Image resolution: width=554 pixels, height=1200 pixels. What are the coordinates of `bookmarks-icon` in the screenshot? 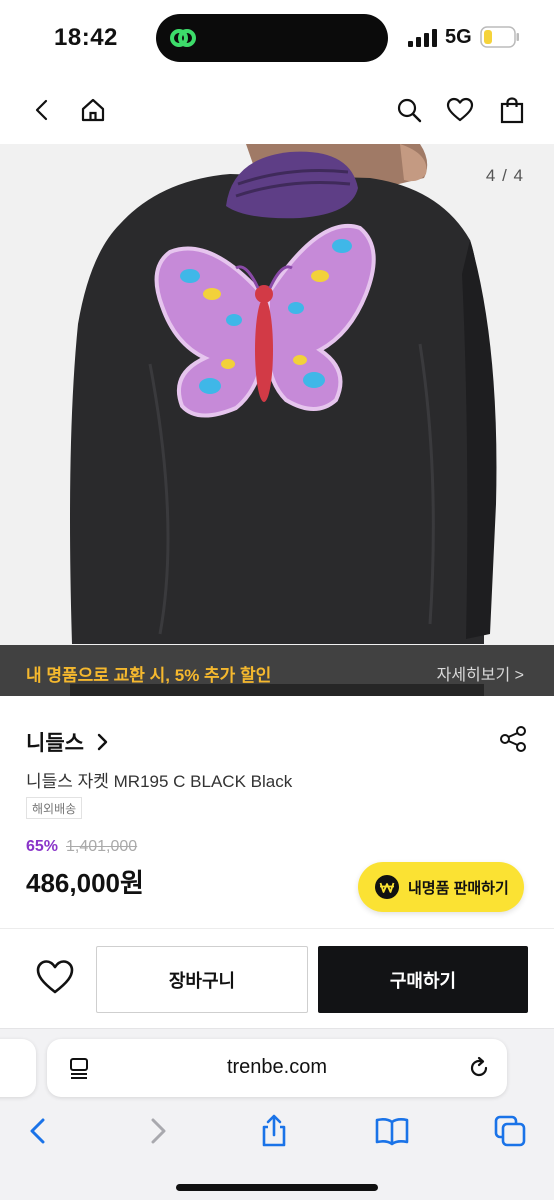 It's located at (392, 1131).